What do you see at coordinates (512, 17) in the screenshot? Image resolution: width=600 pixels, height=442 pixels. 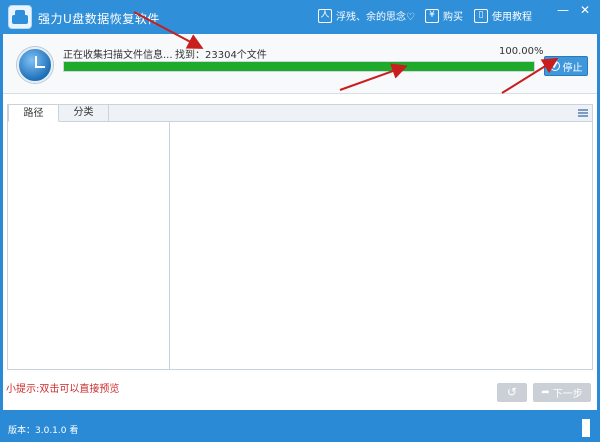 I see `tutorial-link-label: 使用教程` at bounding box center [512, 17].